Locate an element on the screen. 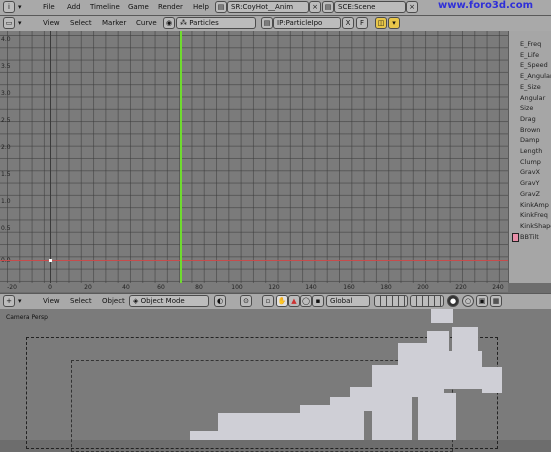  x-tick-label: 180 is located at coordinates (386, 287).